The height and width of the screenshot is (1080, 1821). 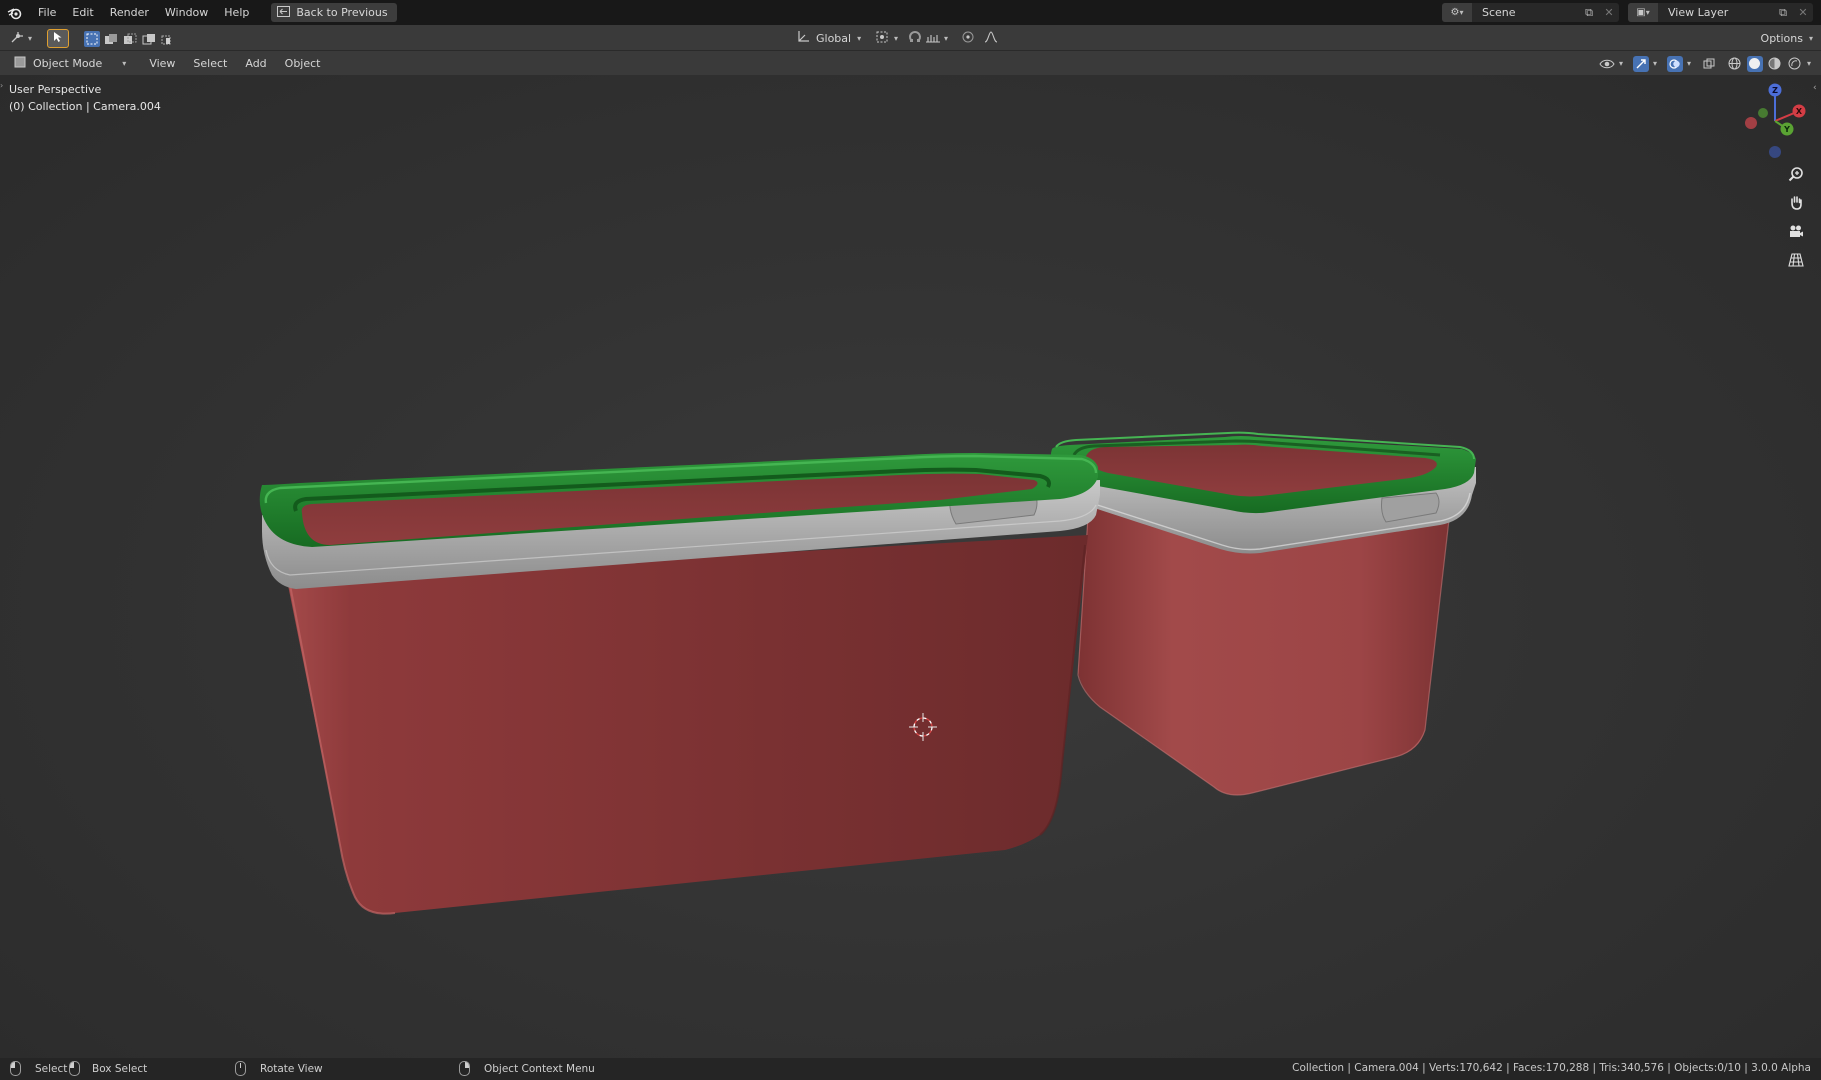 I want to click on drag-mouse-icon, so click(x=74, y=1068).